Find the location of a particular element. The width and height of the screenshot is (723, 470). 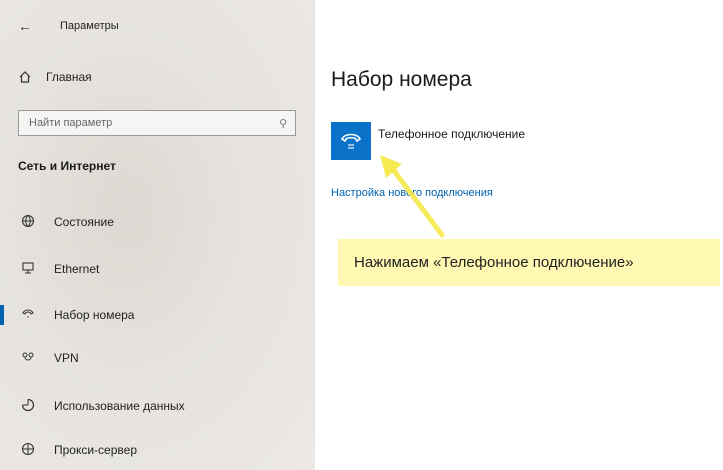

dialup-connection-label: Телефонное подключение is located at coordinates (451, 134).